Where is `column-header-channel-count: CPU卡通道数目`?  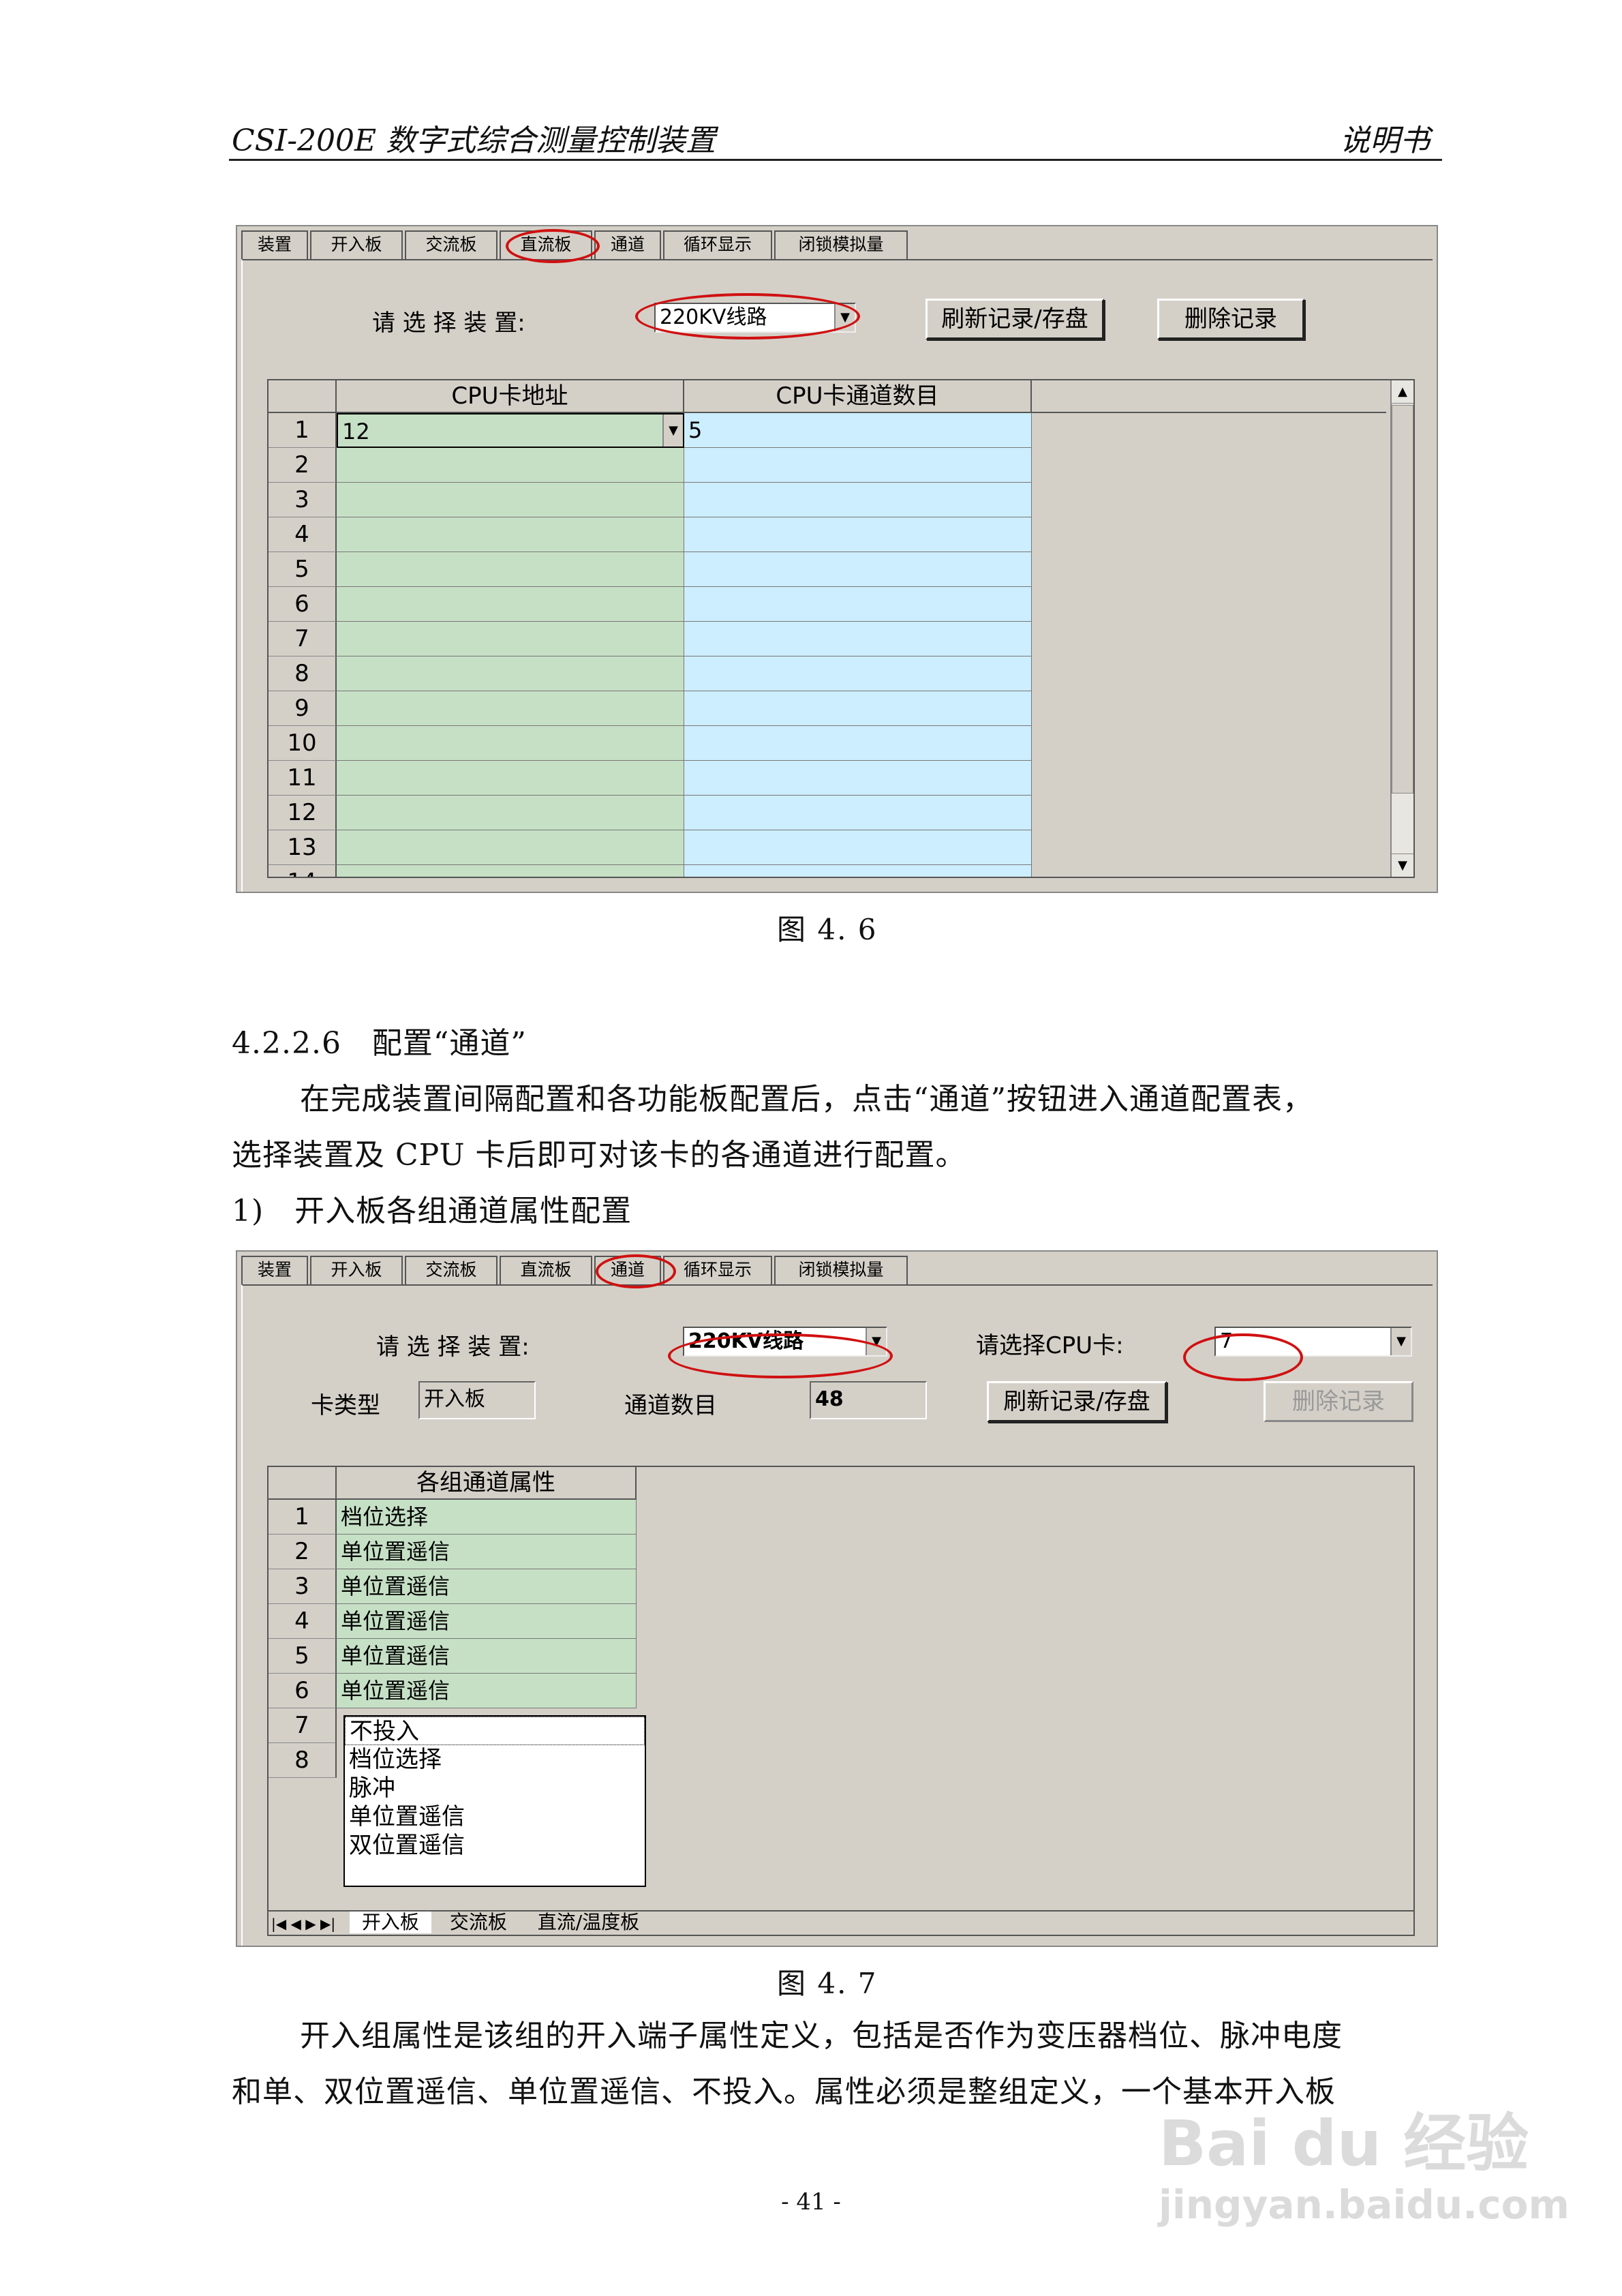 column-header-channel-count: CPU卡通道数目 is located at coordinates (858, 397).